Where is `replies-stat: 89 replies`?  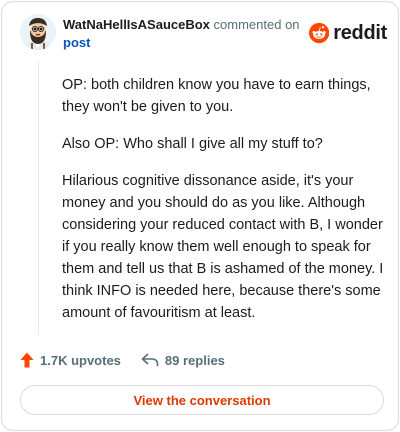 replies-stat: 89 replies is located at coordinates (183, 360).